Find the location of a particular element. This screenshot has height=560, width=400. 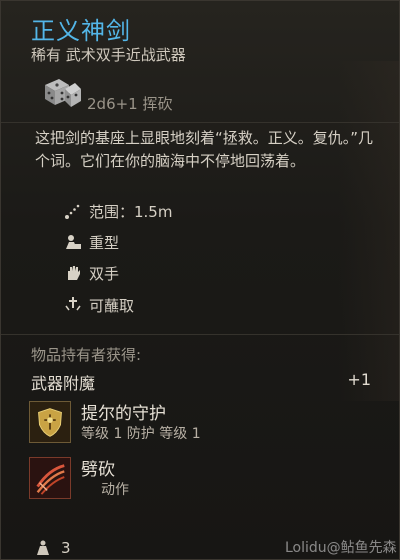

enchantment-value: +1 is located at coordinates (359, 379).